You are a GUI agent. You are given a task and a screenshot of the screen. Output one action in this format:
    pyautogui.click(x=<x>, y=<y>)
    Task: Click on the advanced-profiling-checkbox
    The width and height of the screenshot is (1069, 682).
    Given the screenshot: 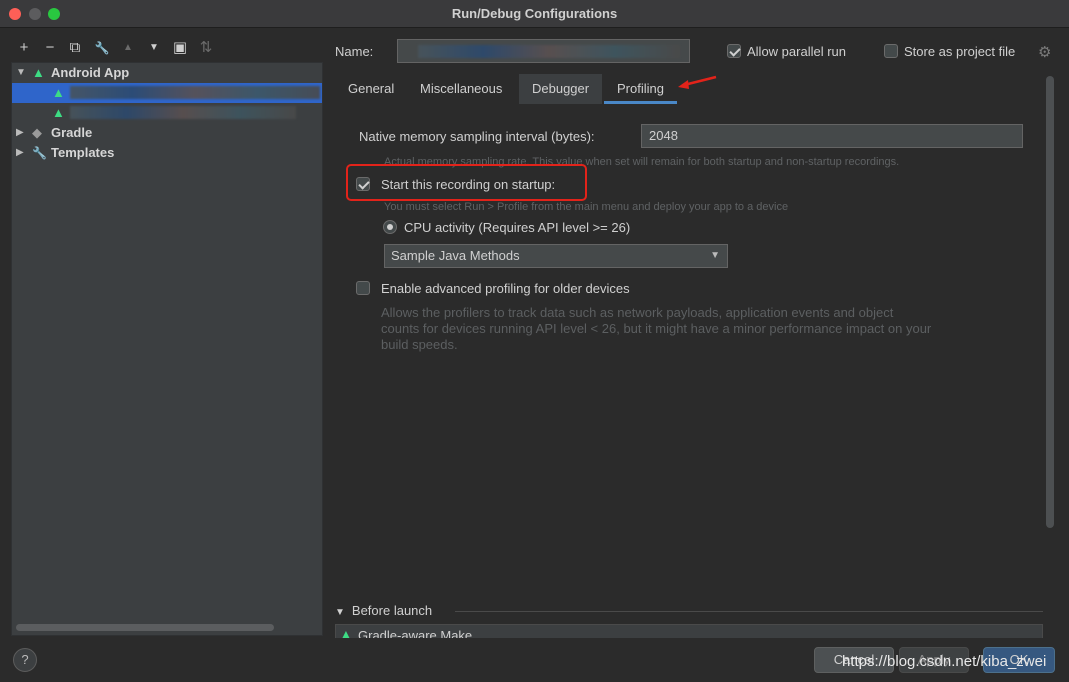 What is the action you would take?
    pyautogui.click(x=363, y=288)
    